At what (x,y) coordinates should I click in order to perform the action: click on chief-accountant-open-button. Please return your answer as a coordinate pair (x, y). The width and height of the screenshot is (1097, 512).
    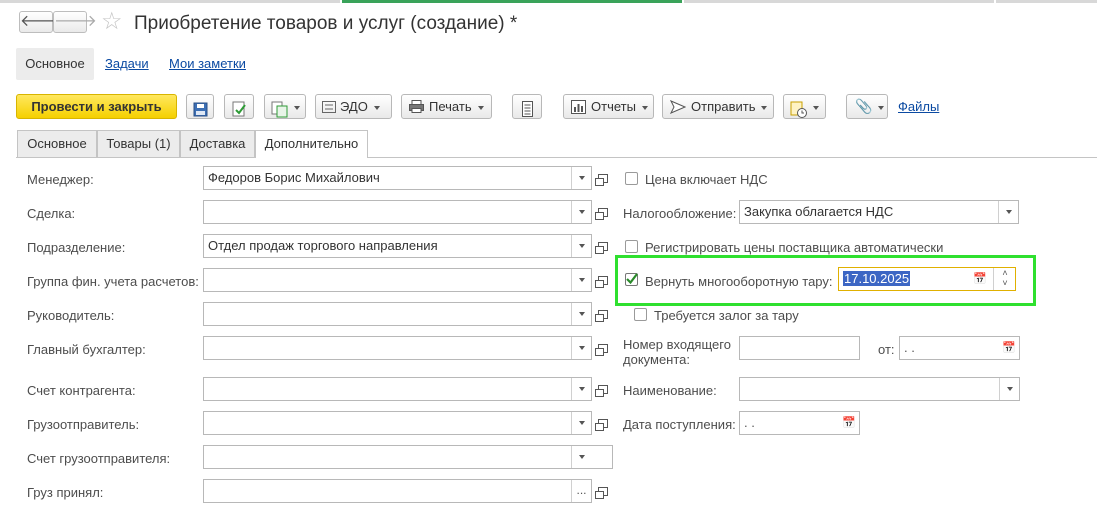
    Looking at the image, I should click on (603, 348).